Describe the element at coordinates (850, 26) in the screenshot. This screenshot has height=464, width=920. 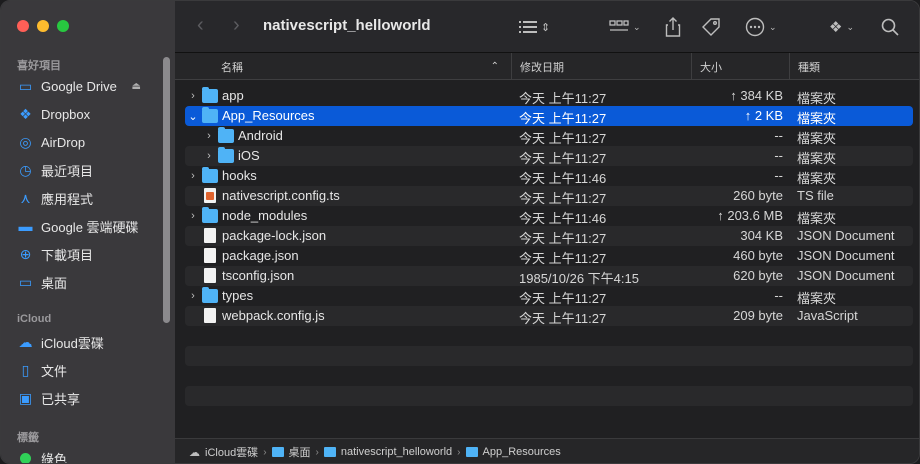
I see `chevron-down-icon: ⌄` at that location.